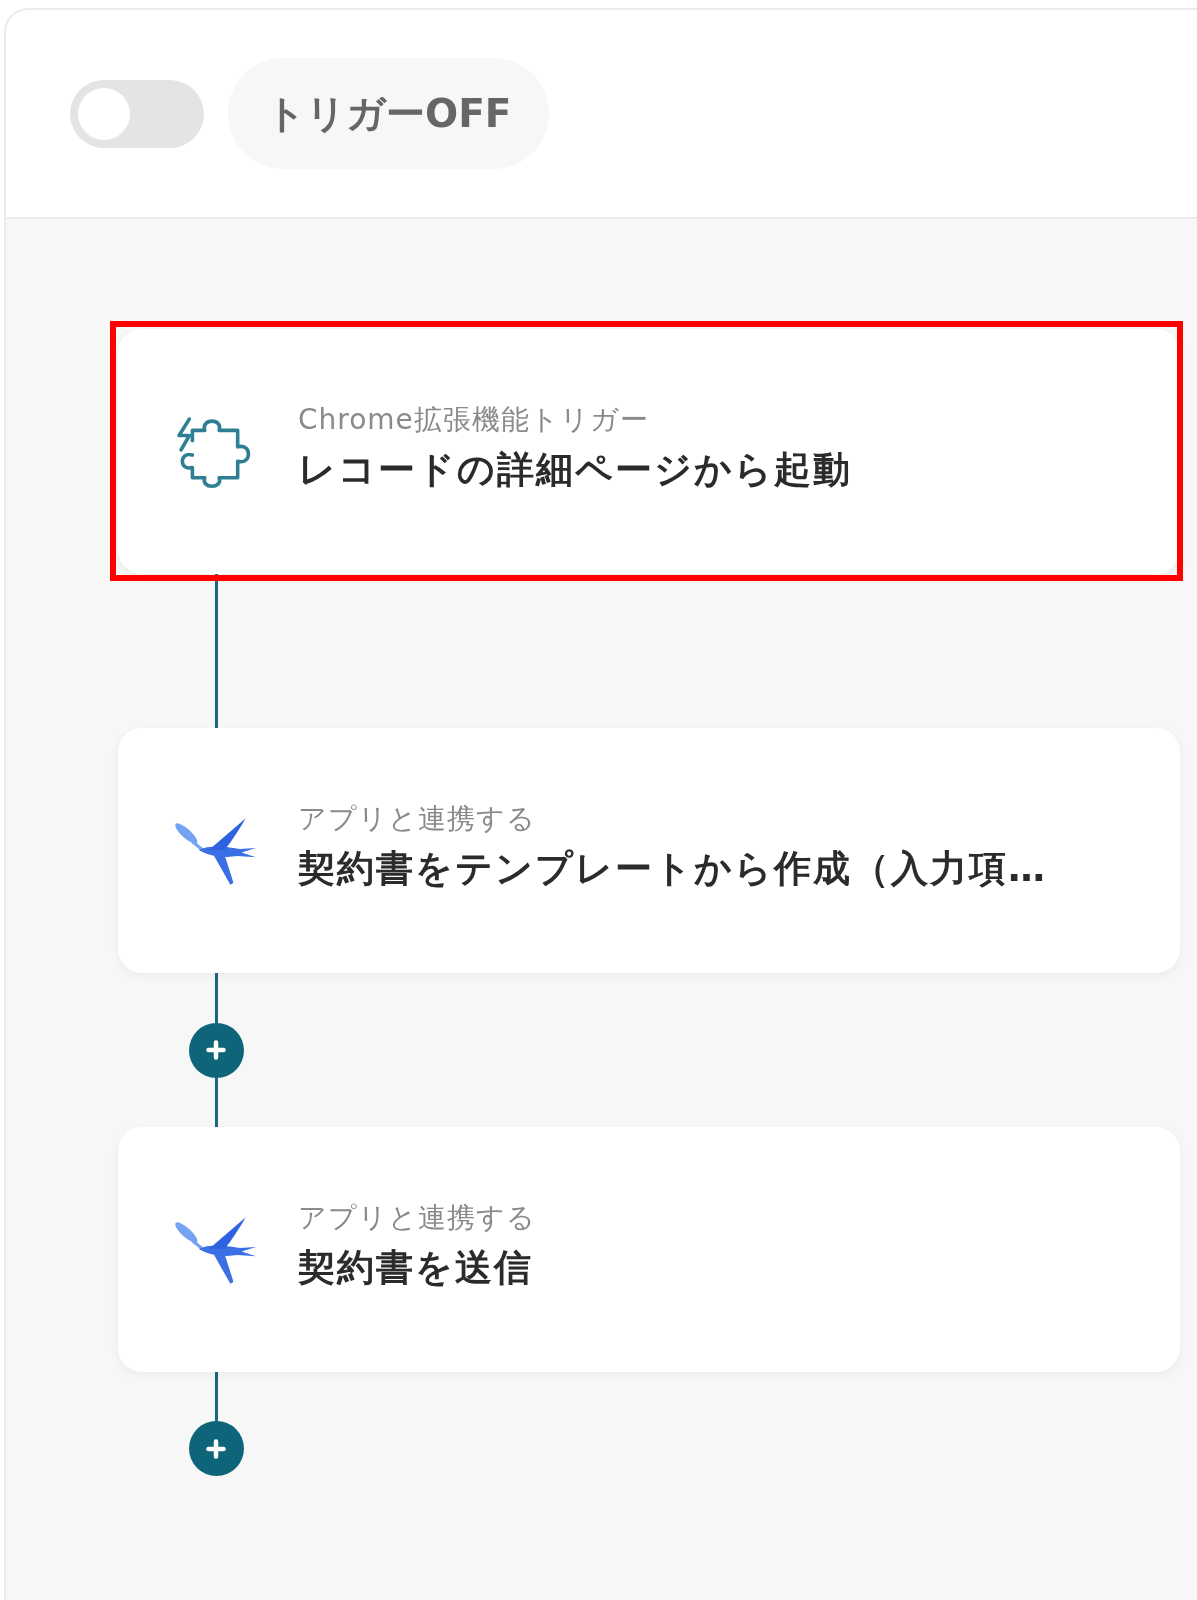 This screenshot has width=1197, height=1600. I want to click on add-step-button, so click(216, 1448).